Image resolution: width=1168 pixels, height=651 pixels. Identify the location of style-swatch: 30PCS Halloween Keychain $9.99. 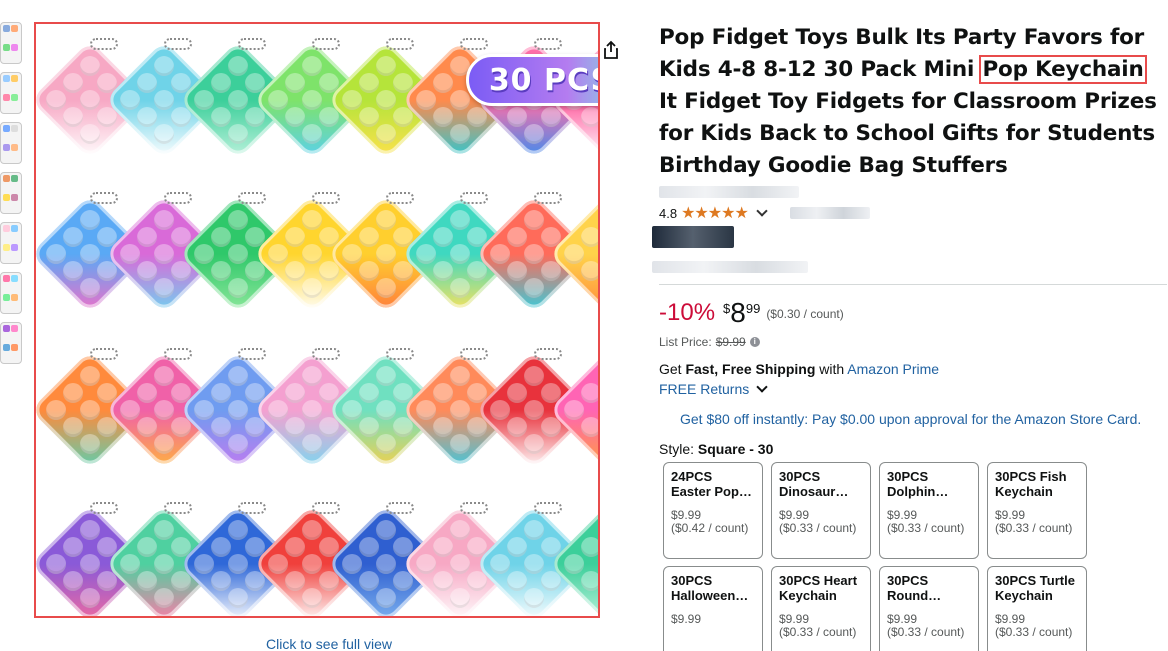
(713, 608).